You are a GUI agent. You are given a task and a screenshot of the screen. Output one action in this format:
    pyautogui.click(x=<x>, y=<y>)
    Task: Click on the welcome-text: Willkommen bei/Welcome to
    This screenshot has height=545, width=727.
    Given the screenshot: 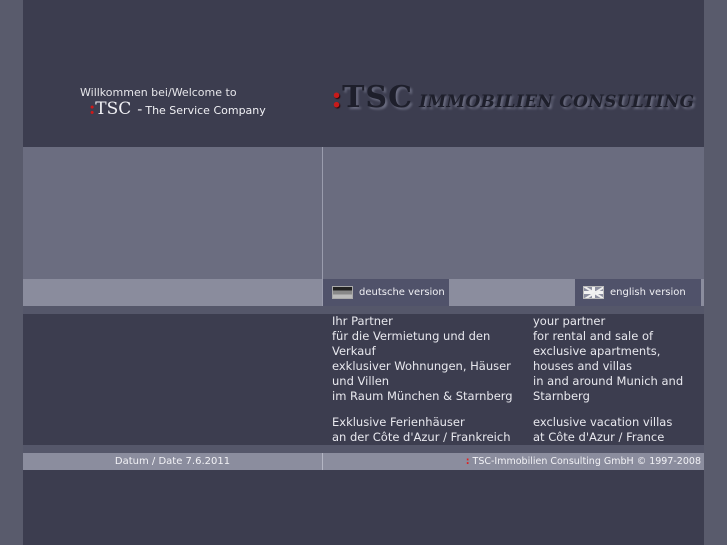 What is the action you would take?
    pyautogui.click(x=158, y=92)
    